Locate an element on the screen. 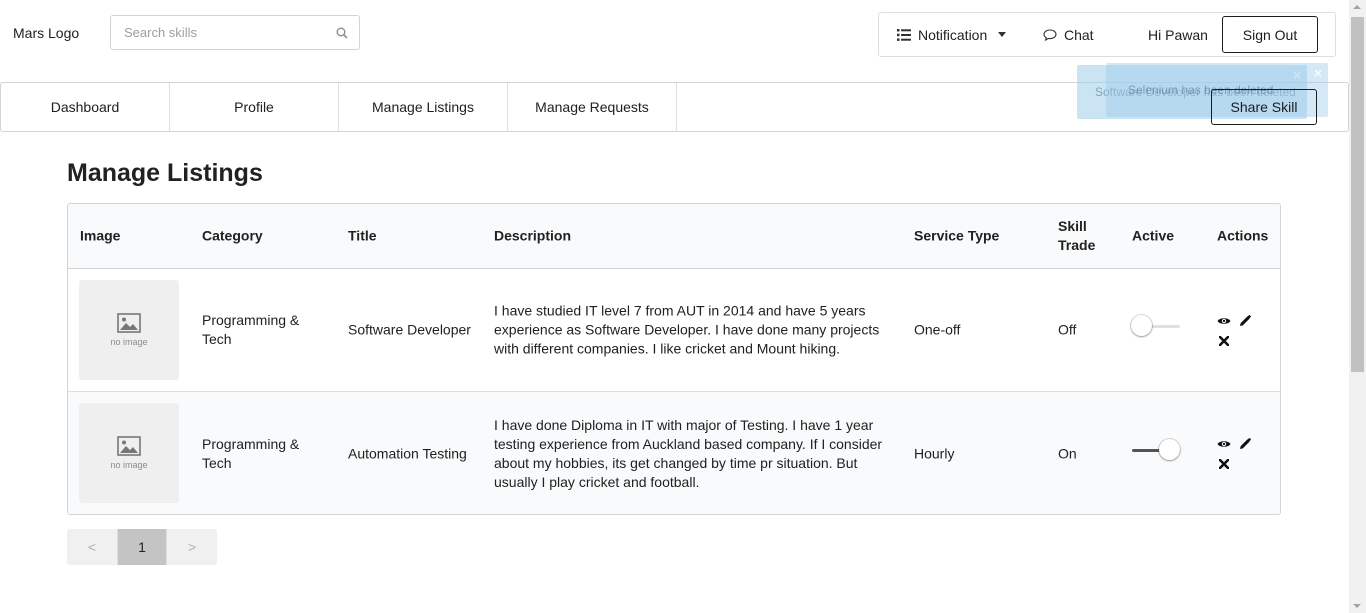 Image resolution: width=1366 pixels, height=613 pixels. close-icon: × is located at coordinates (1318, 73).